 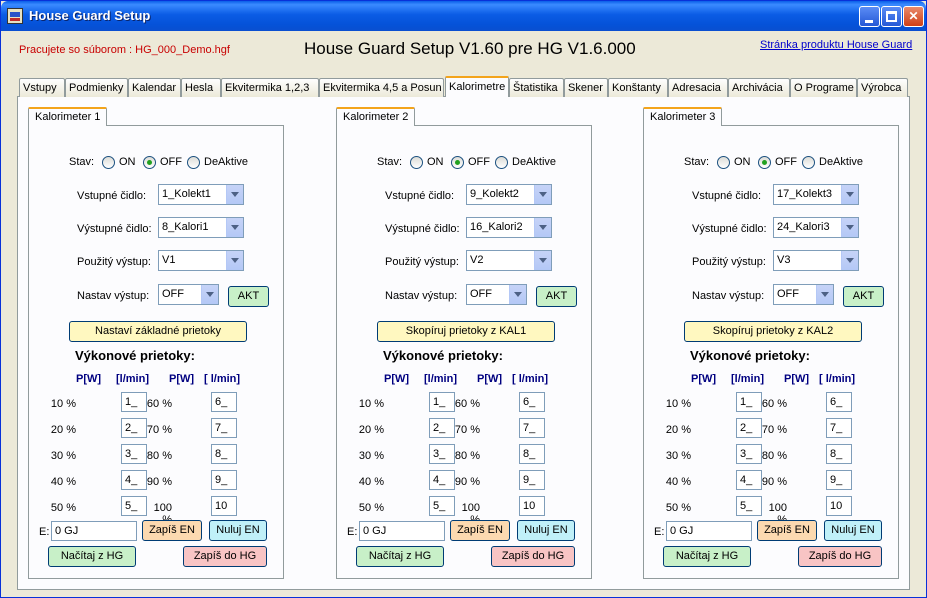 I want to click on set-output-label: Nastav výstup:, so click(x=421, y=296).